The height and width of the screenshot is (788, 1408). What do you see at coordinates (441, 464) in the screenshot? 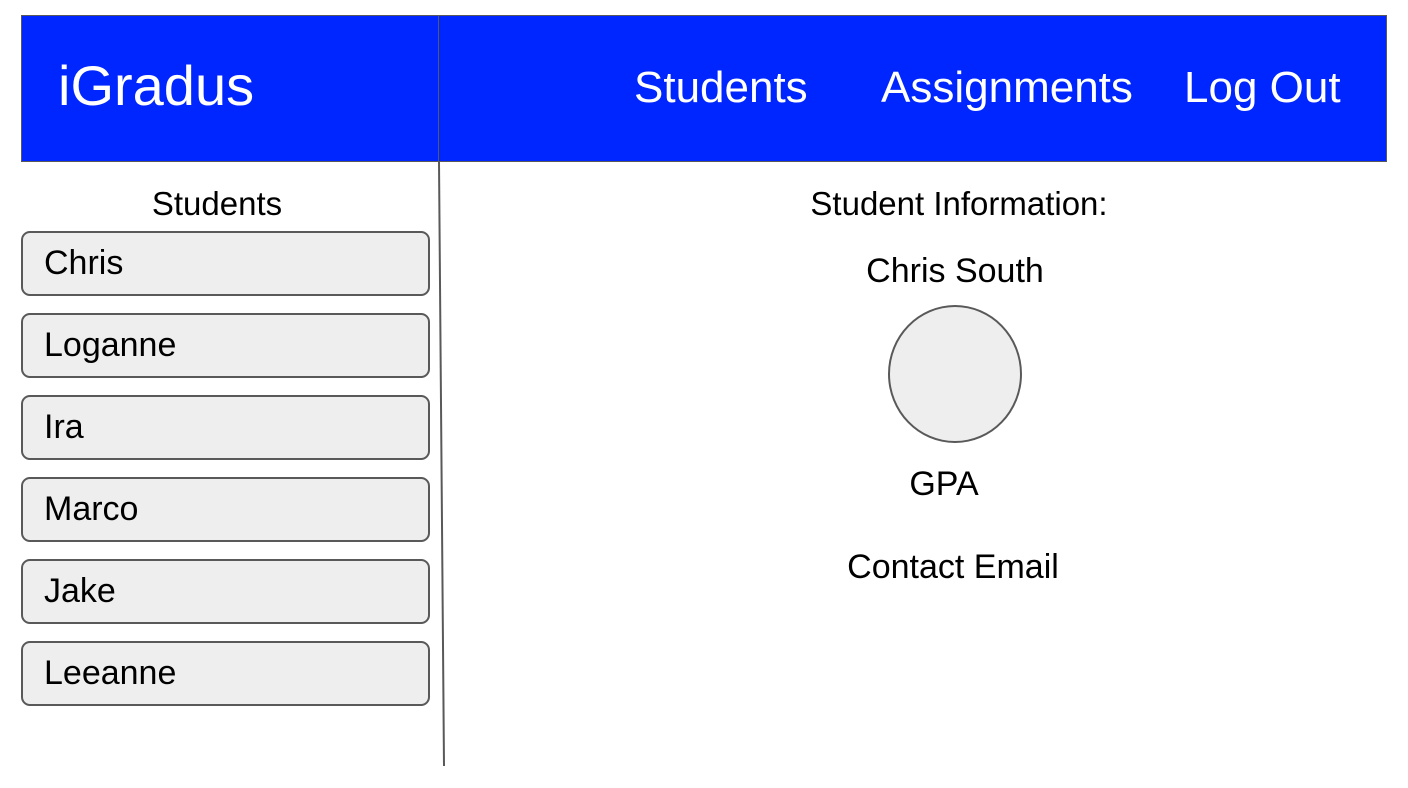
I see `panel-divider` at bounding box center [441, 464].